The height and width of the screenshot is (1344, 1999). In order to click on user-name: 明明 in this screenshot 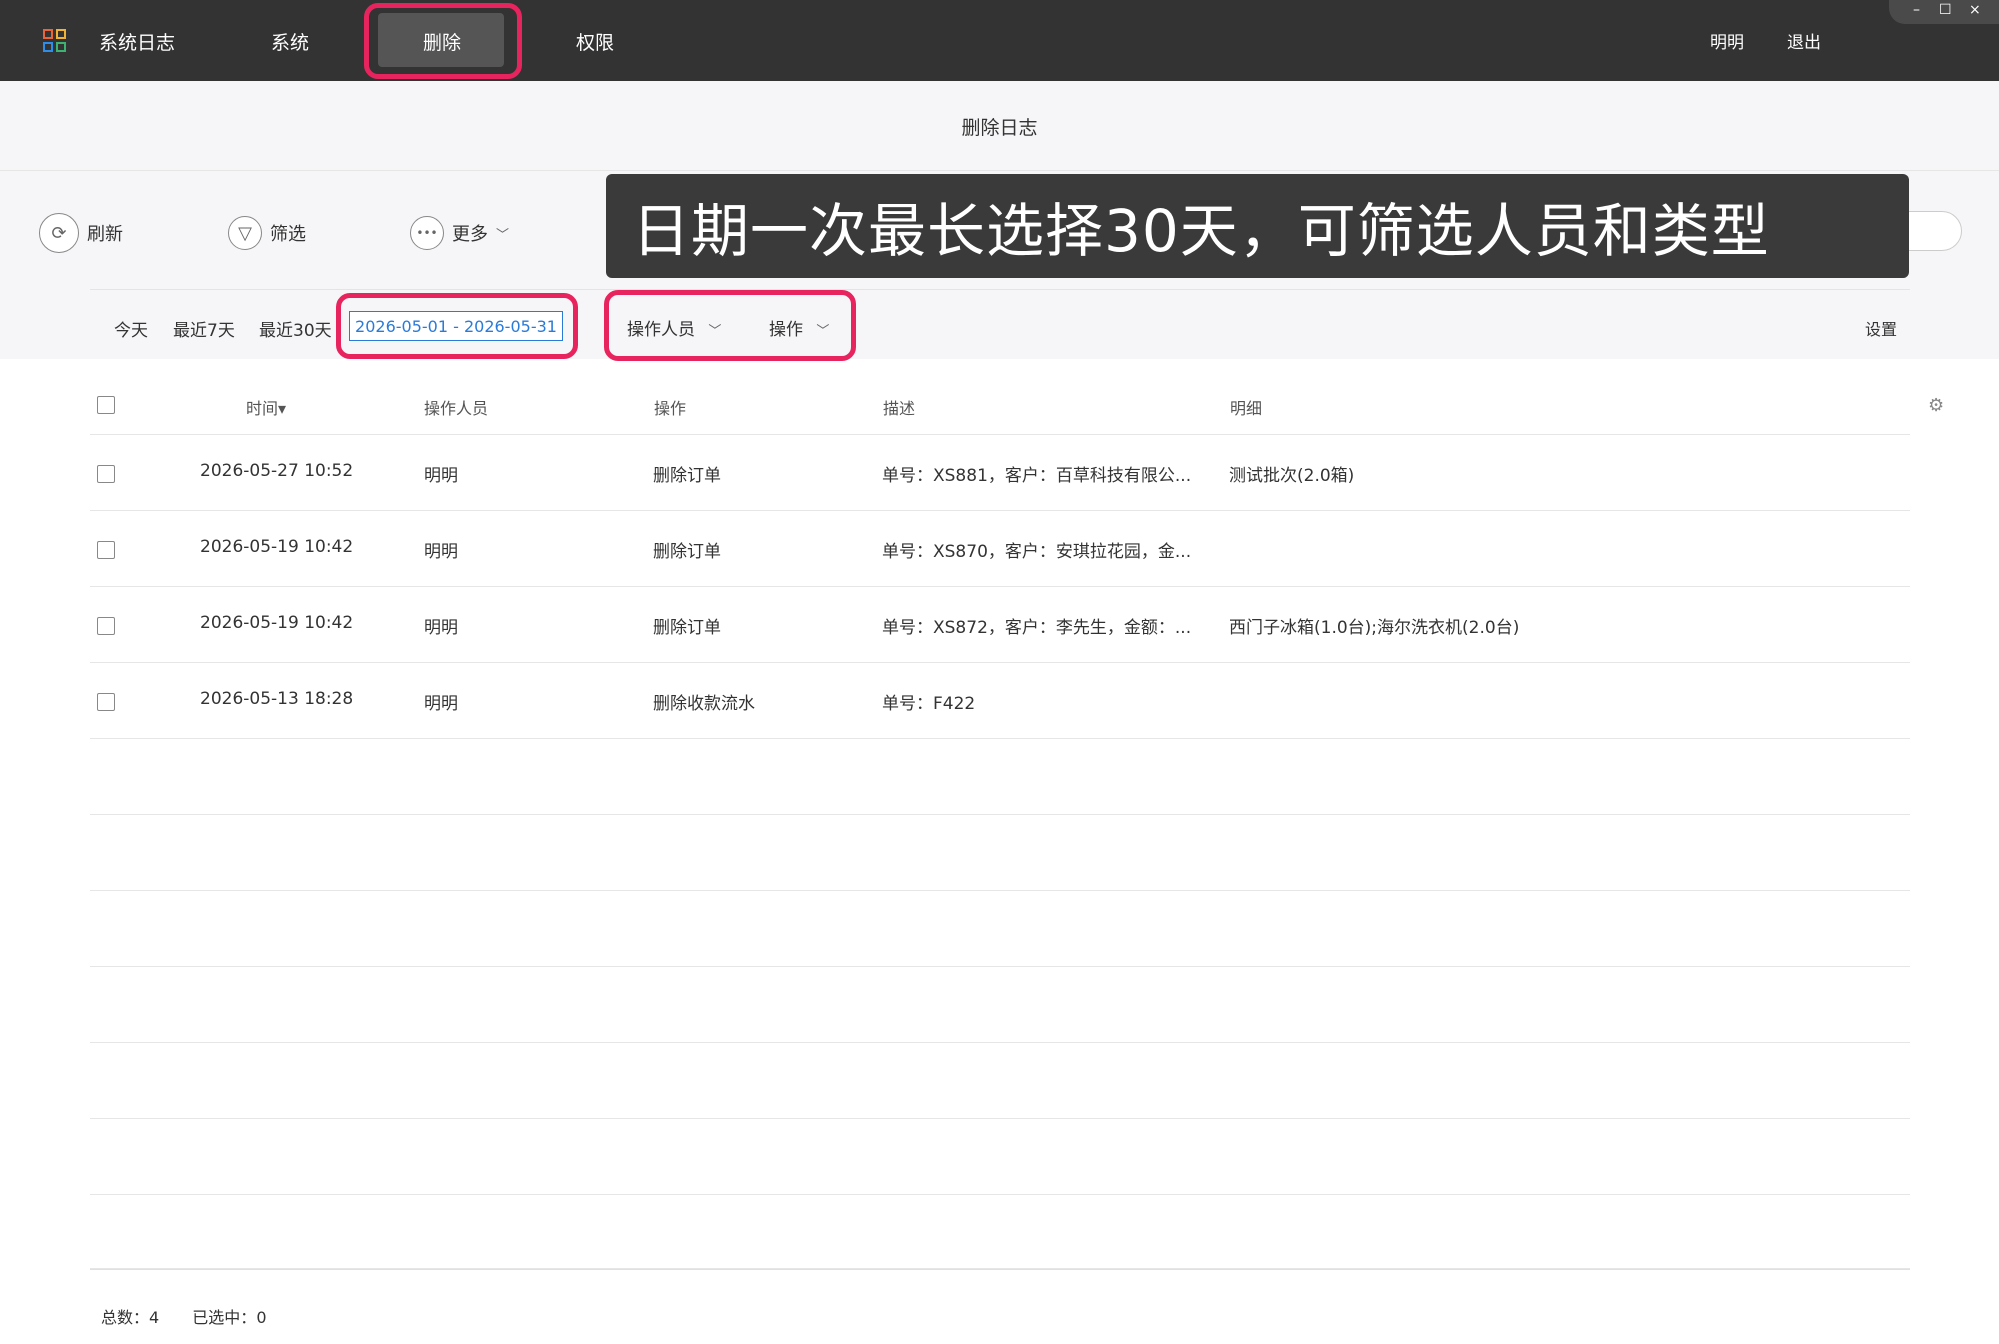, I will do `click(1727, 40)`.